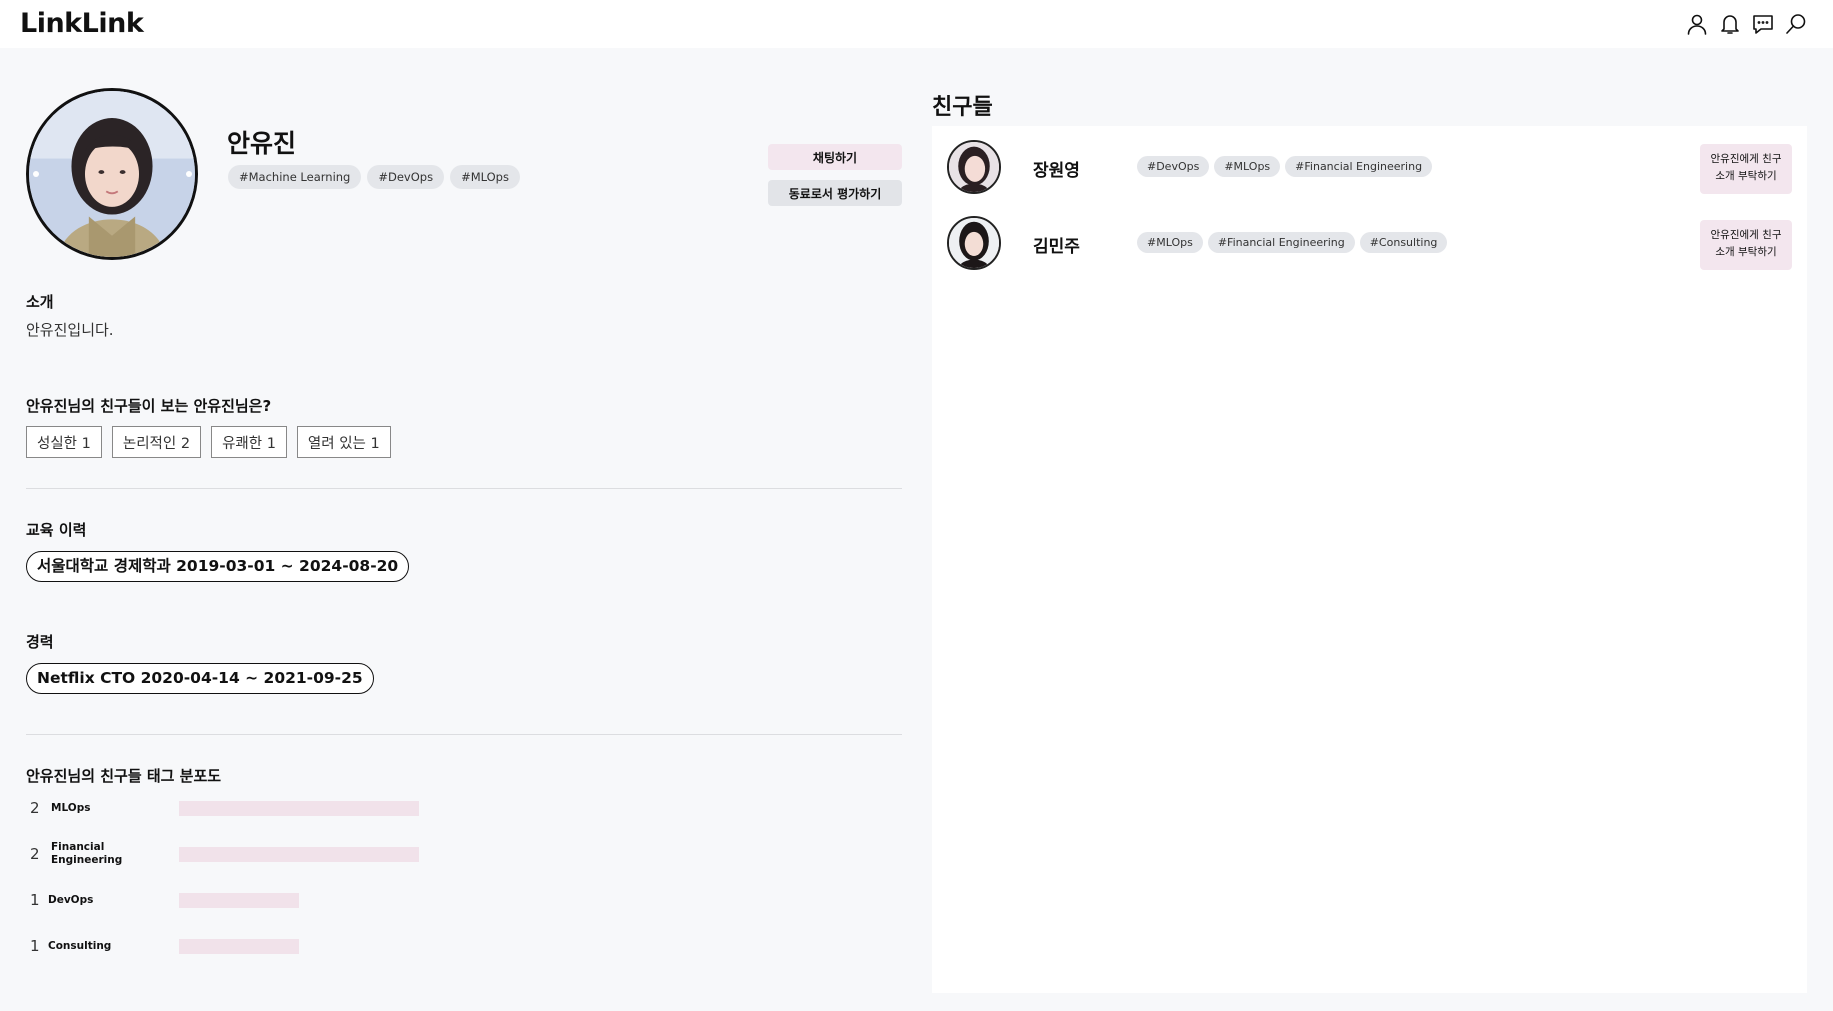 Image resolution: width=1833 pixels, height=1011 pixels. What do you see at coordinates (149, 406) in the screenshot?
I see `traits-title: 안유진님의 친구들이 보는 안유진님은?` at bounding box center [149, 406].